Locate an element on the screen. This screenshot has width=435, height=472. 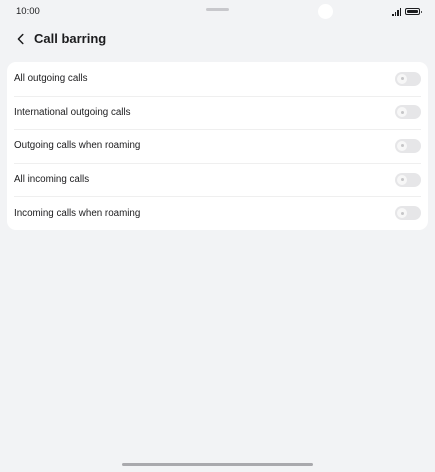
status-bar: 10:00 is located at coordinates (217, 12).